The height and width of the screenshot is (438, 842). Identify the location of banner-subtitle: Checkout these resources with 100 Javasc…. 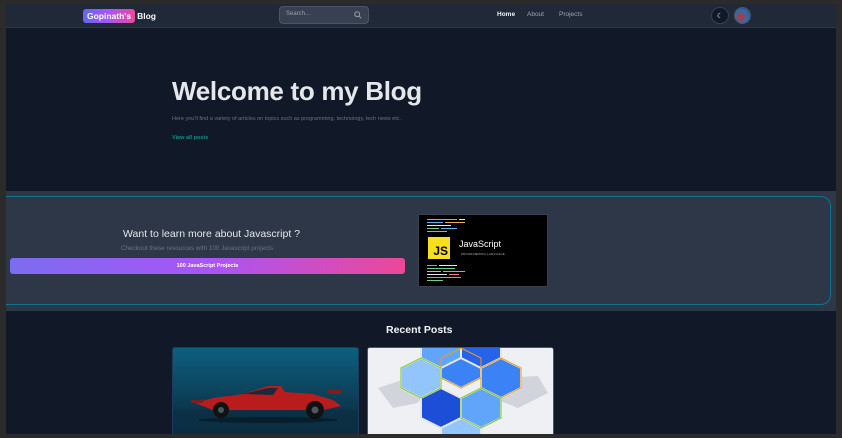
(197, 248).